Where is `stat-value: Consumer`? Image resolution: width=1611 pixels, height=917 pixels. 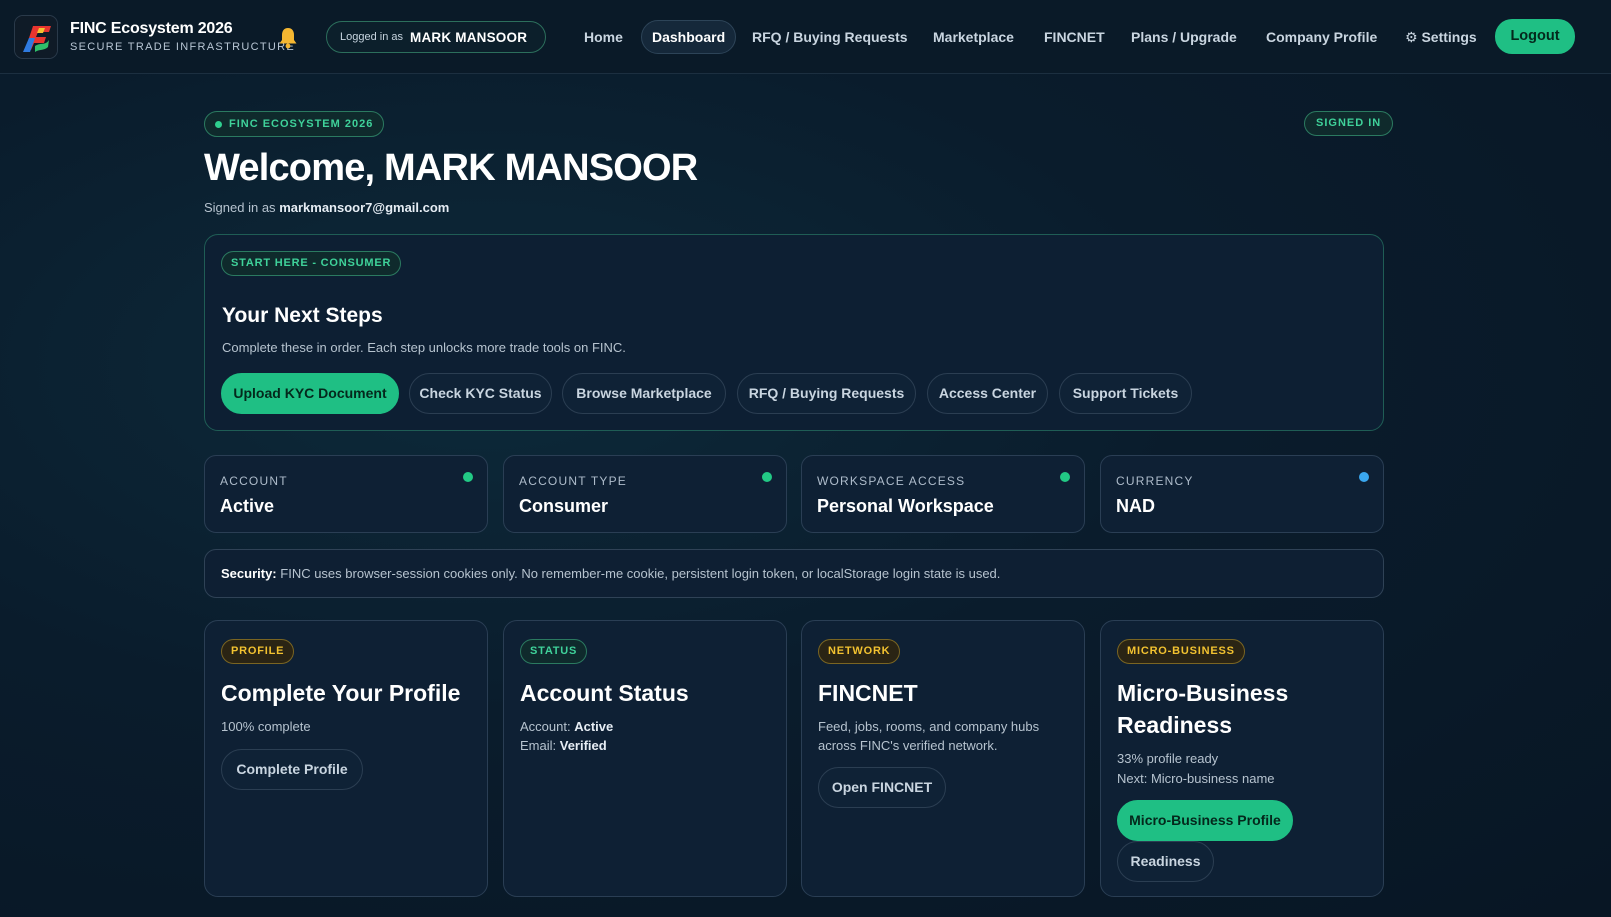 stat-value: Consumer is located at coordinates (564, 506).